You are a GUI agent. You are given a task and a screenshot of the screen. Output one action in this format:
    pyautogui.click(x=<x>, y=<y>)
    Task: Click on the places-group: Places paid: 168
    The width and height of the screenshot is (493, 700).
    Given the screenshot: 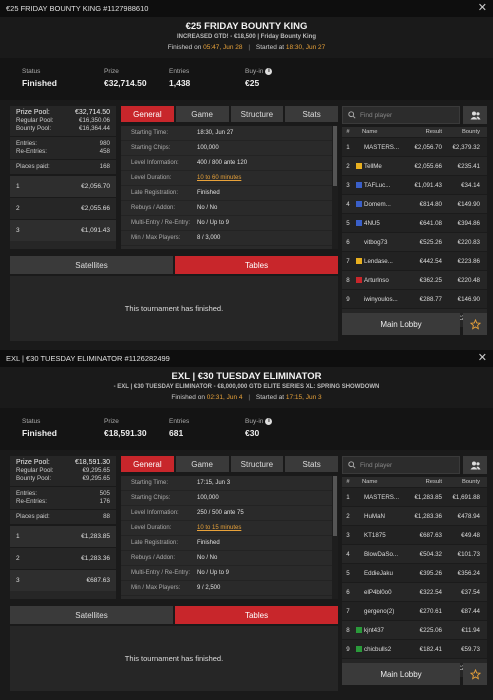 What is the action you would take?
    pyautogui.click(x=63, y=167)
    